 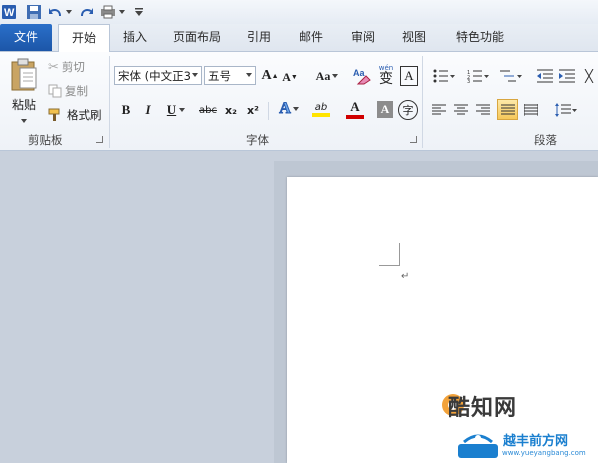 I want to click on underline-button: U, so click(x=176, y=110).